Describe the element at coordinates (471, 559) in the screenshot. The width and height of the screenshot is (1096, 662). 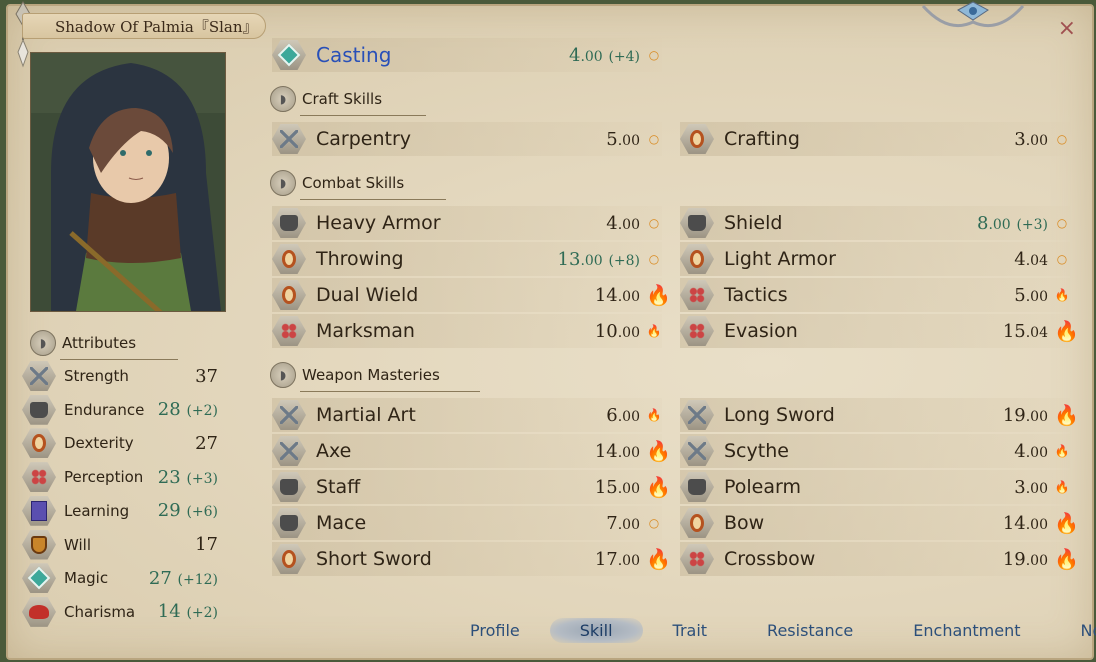
I see `skill-row-short-sword: Short Sword 17.00 🔥` at that location.